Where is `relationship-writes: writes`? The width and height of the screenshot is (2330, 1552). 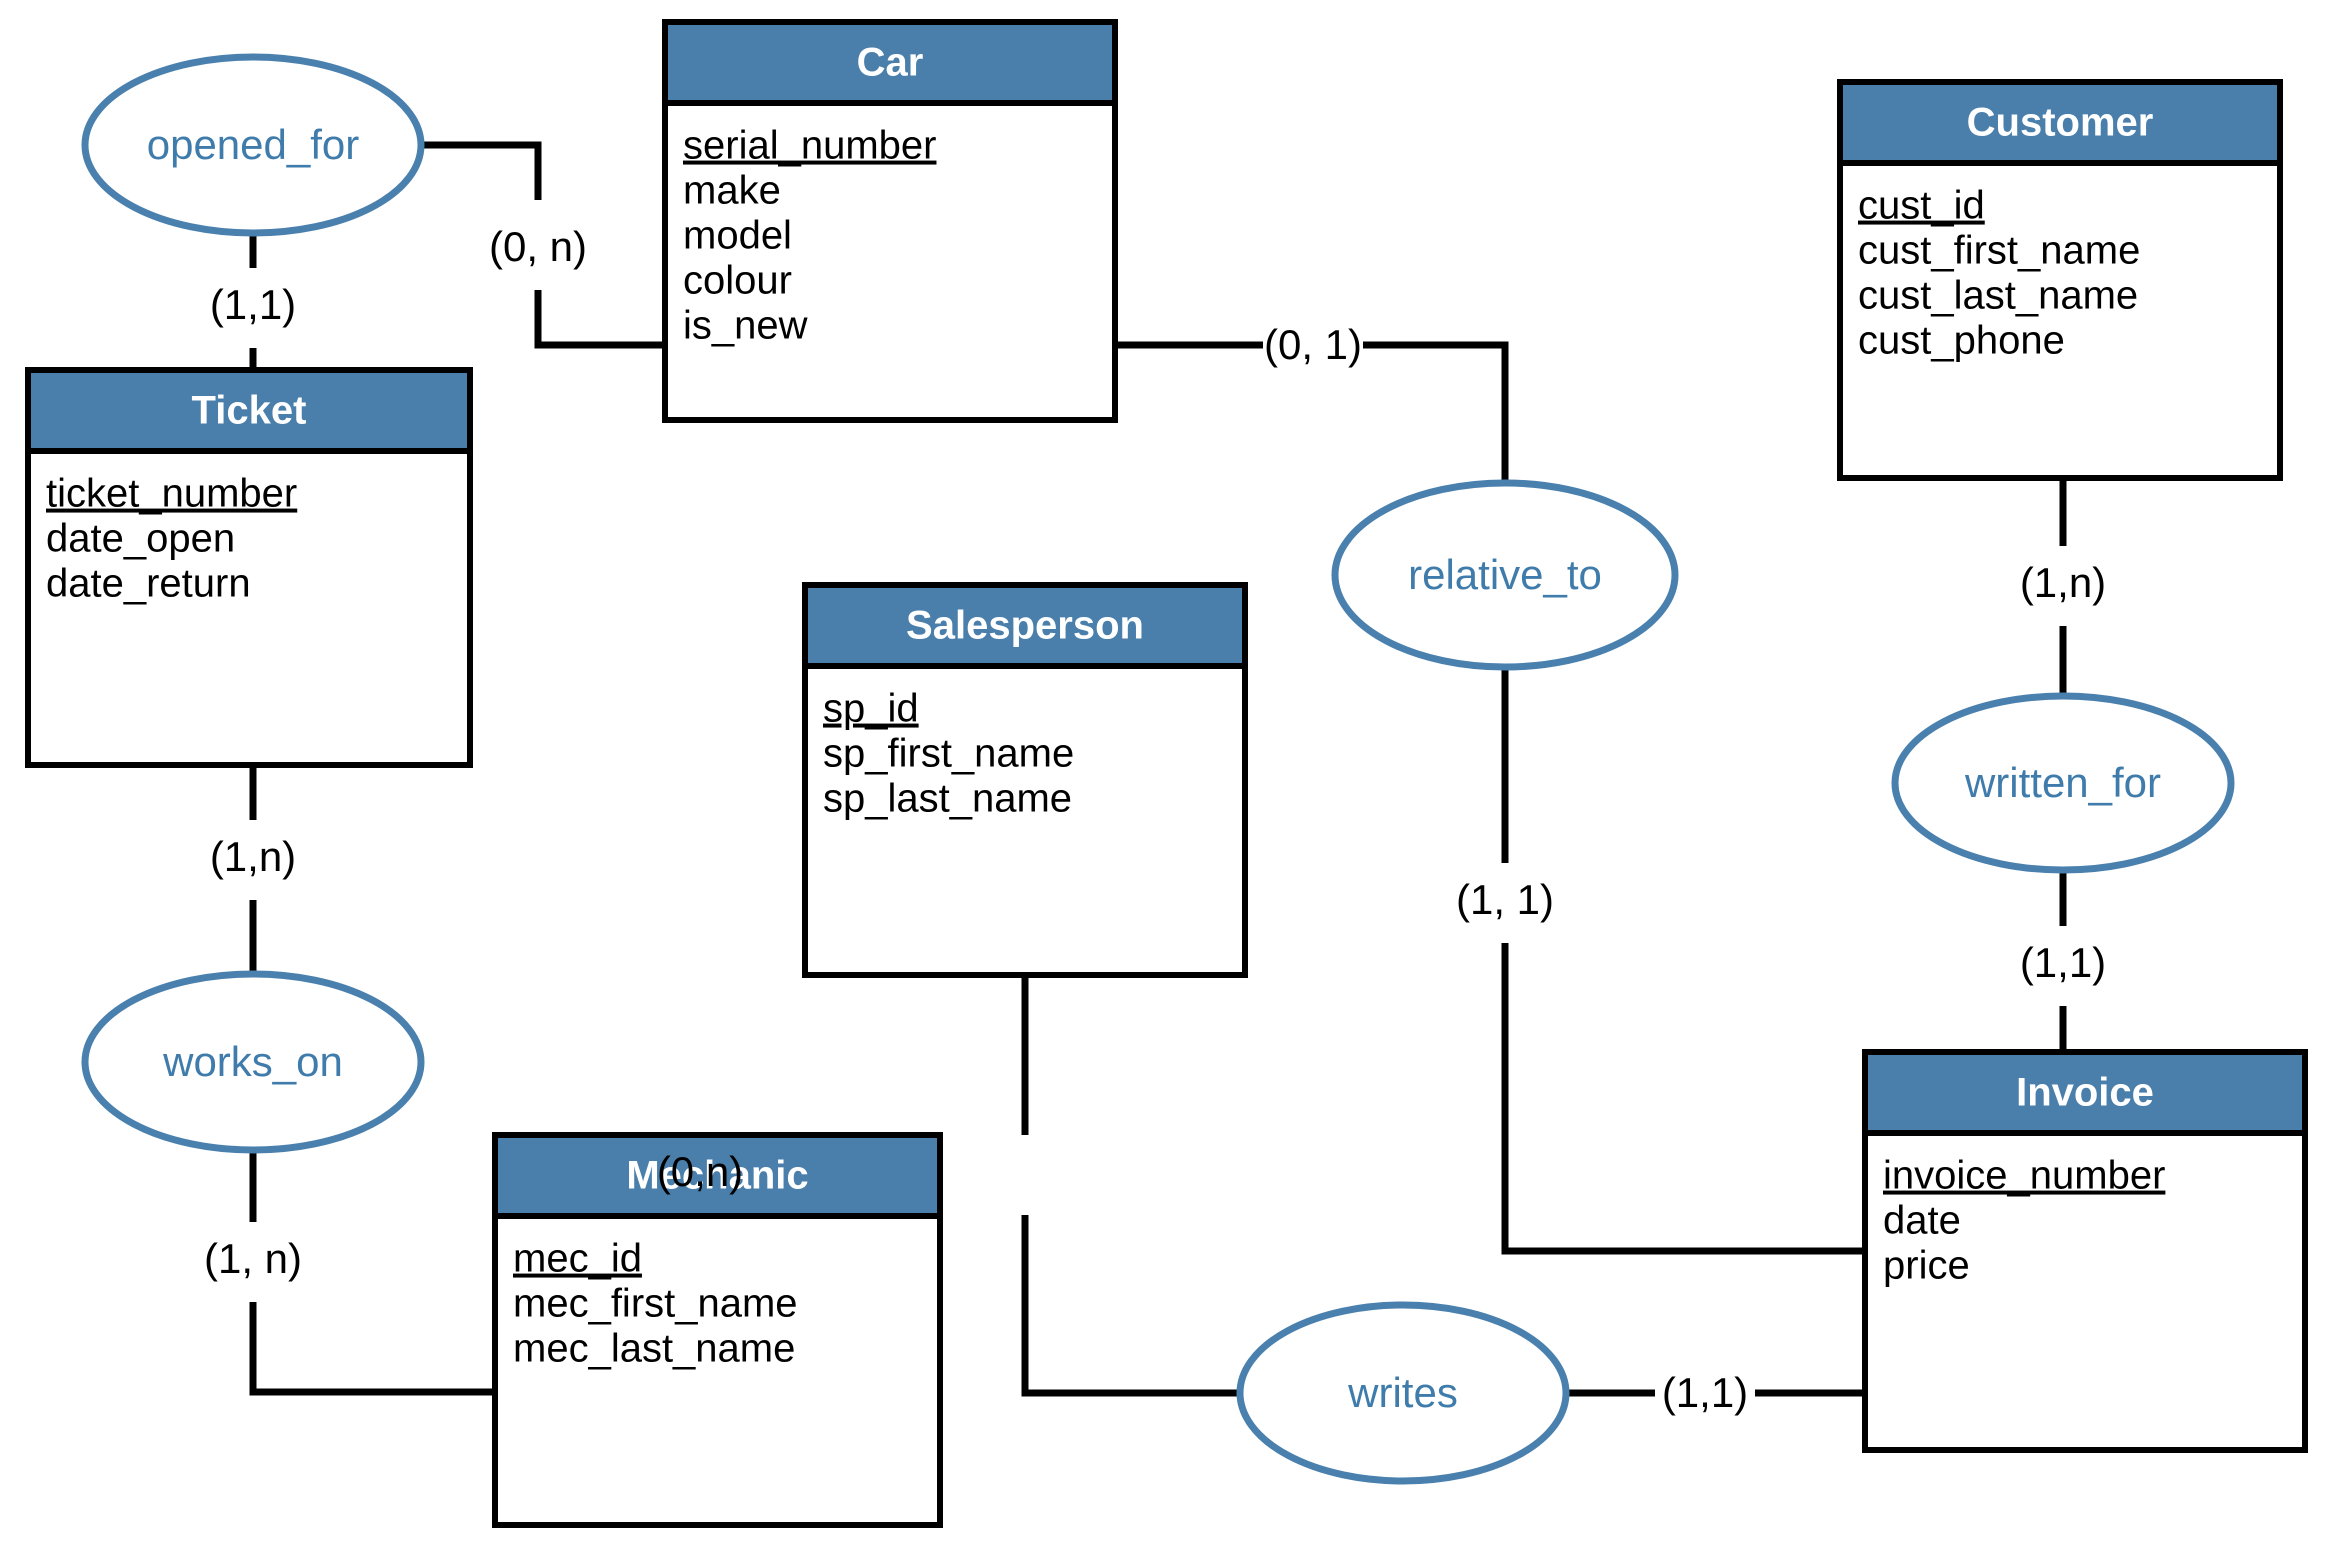
relationship-writes: writes is located at coordinates (1403, 1393).